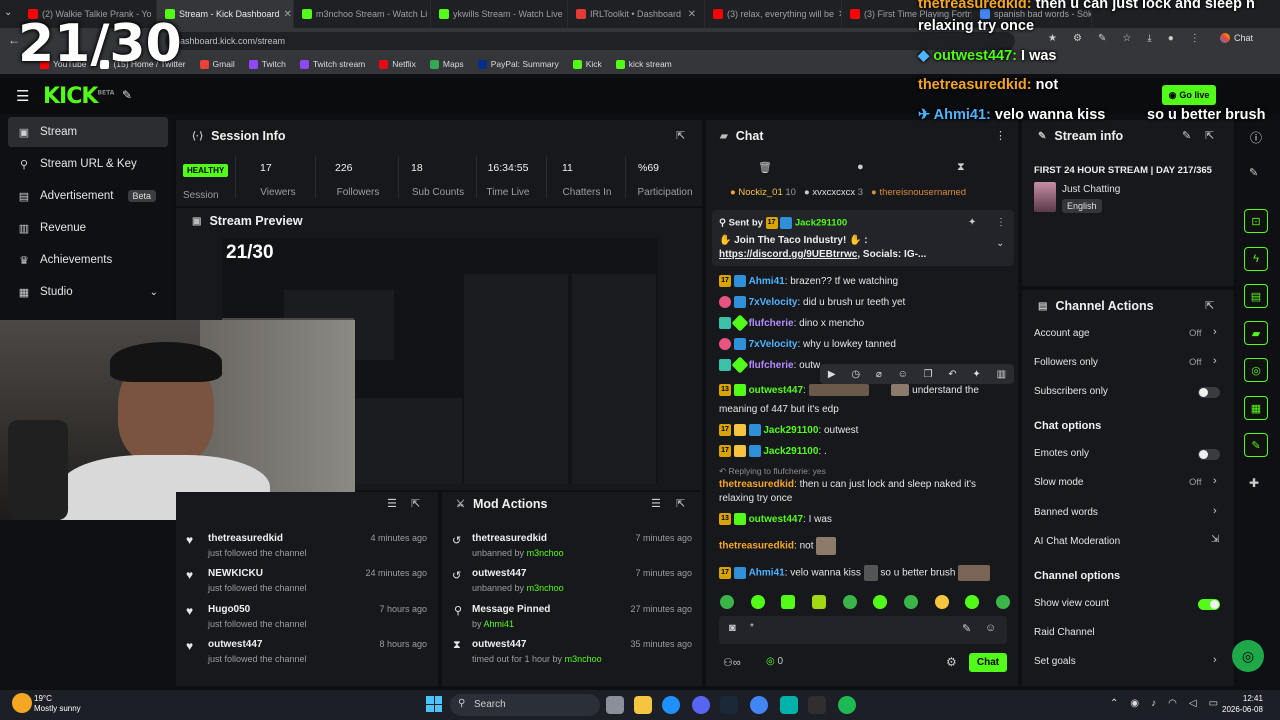  Describe the element at coordinates (961, 167) in the screenshot. I see `hourglass-icon: ⧗` at that location.